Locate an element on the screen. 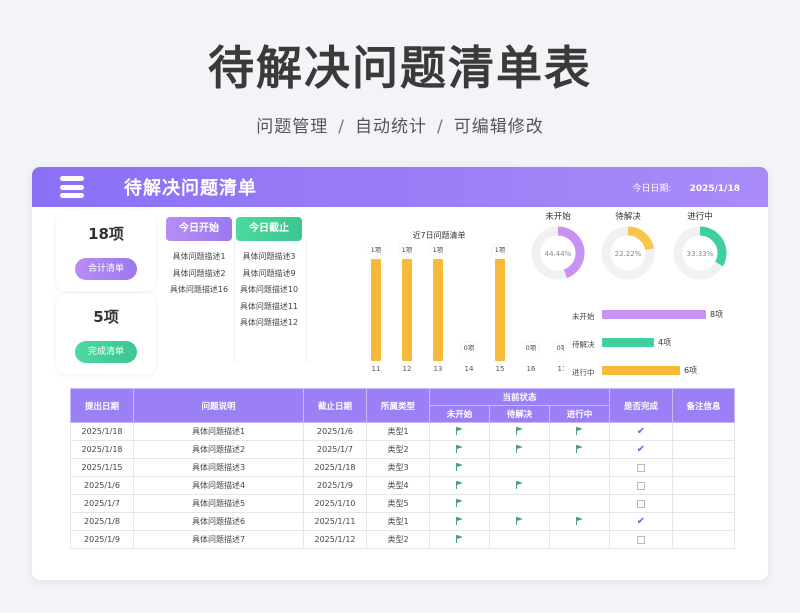  total-list-button: 合计清单 is located at coordinates (106, 269).